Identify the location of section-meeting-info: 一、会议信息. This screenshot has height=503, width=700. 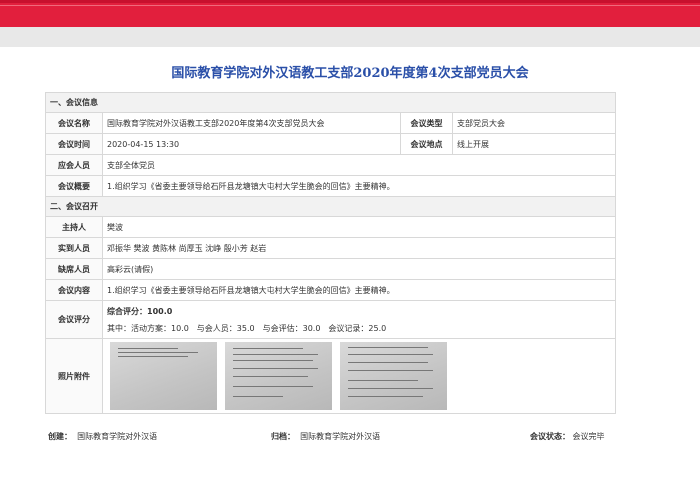
(330, 102).